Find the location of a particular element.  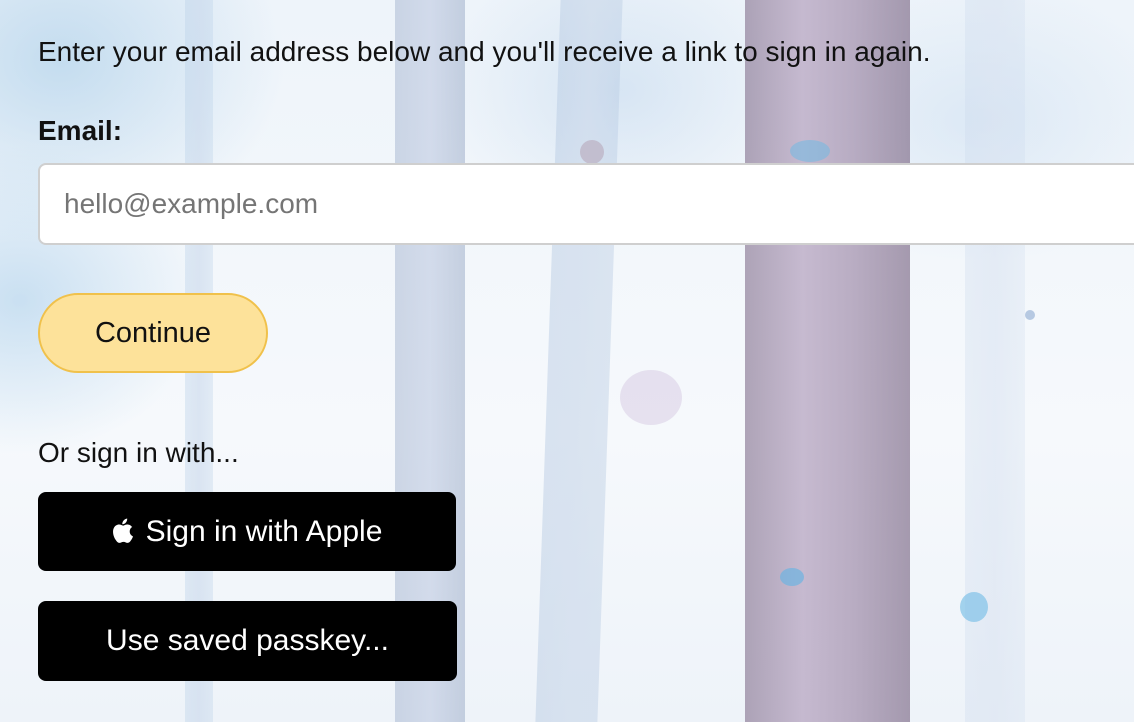

email-label: Email: is located at coordinates (80, 130).